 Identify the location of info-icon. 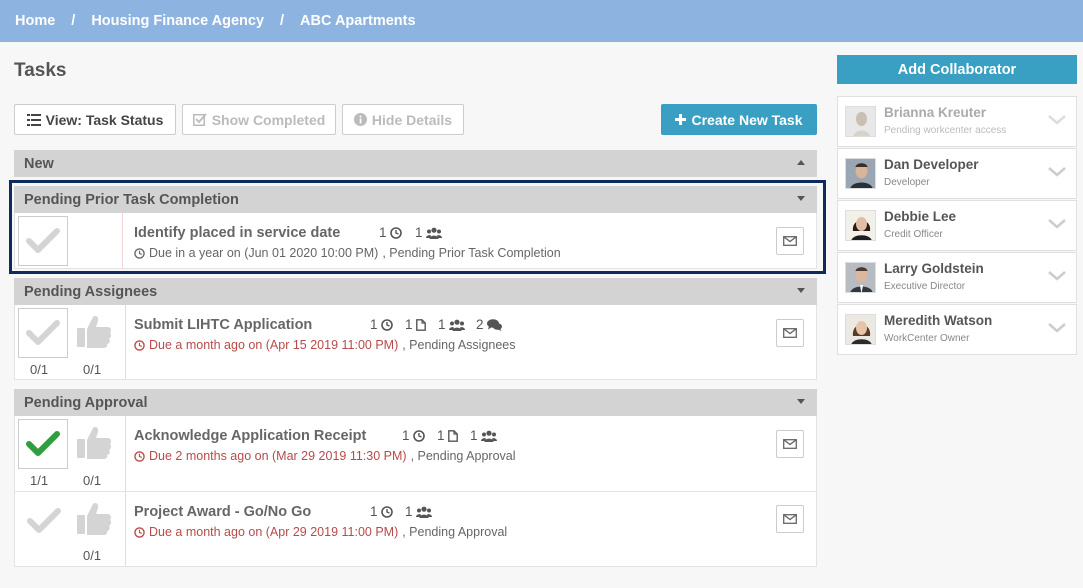
(360, 119).